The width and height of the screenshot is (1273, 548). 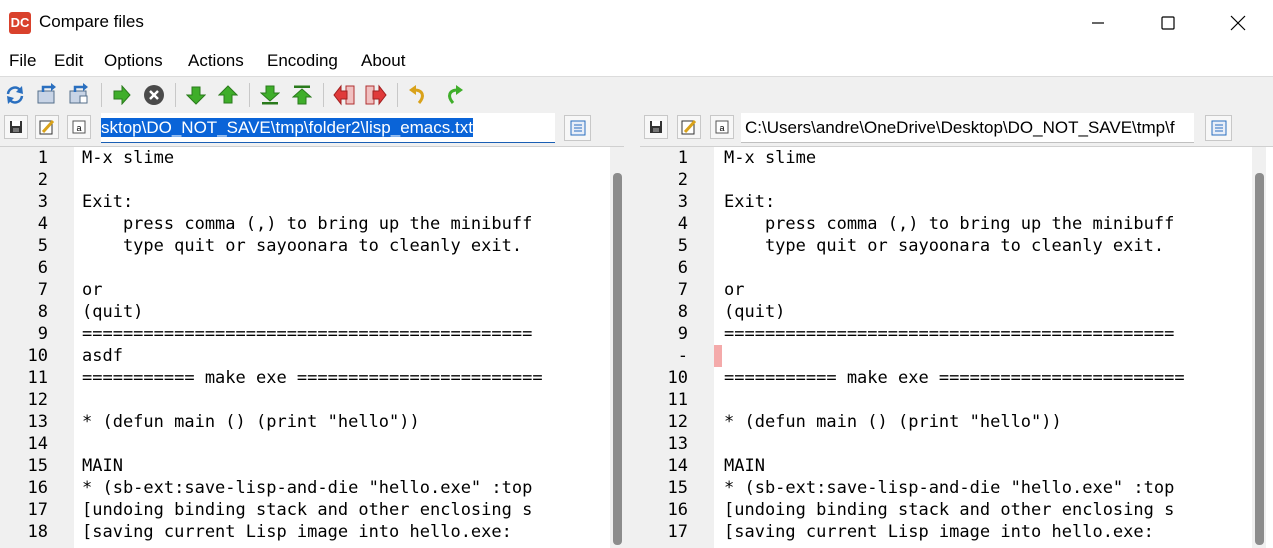 I want to click on right-code-line: M-x slime, so click(x=770, y=158).